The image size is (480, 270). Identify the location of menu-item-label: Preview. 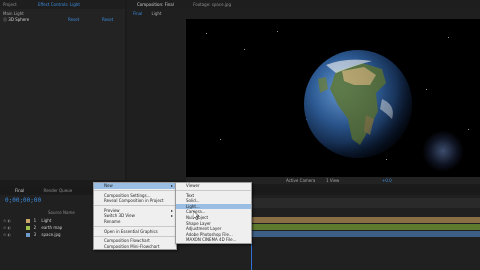
(112, 210).